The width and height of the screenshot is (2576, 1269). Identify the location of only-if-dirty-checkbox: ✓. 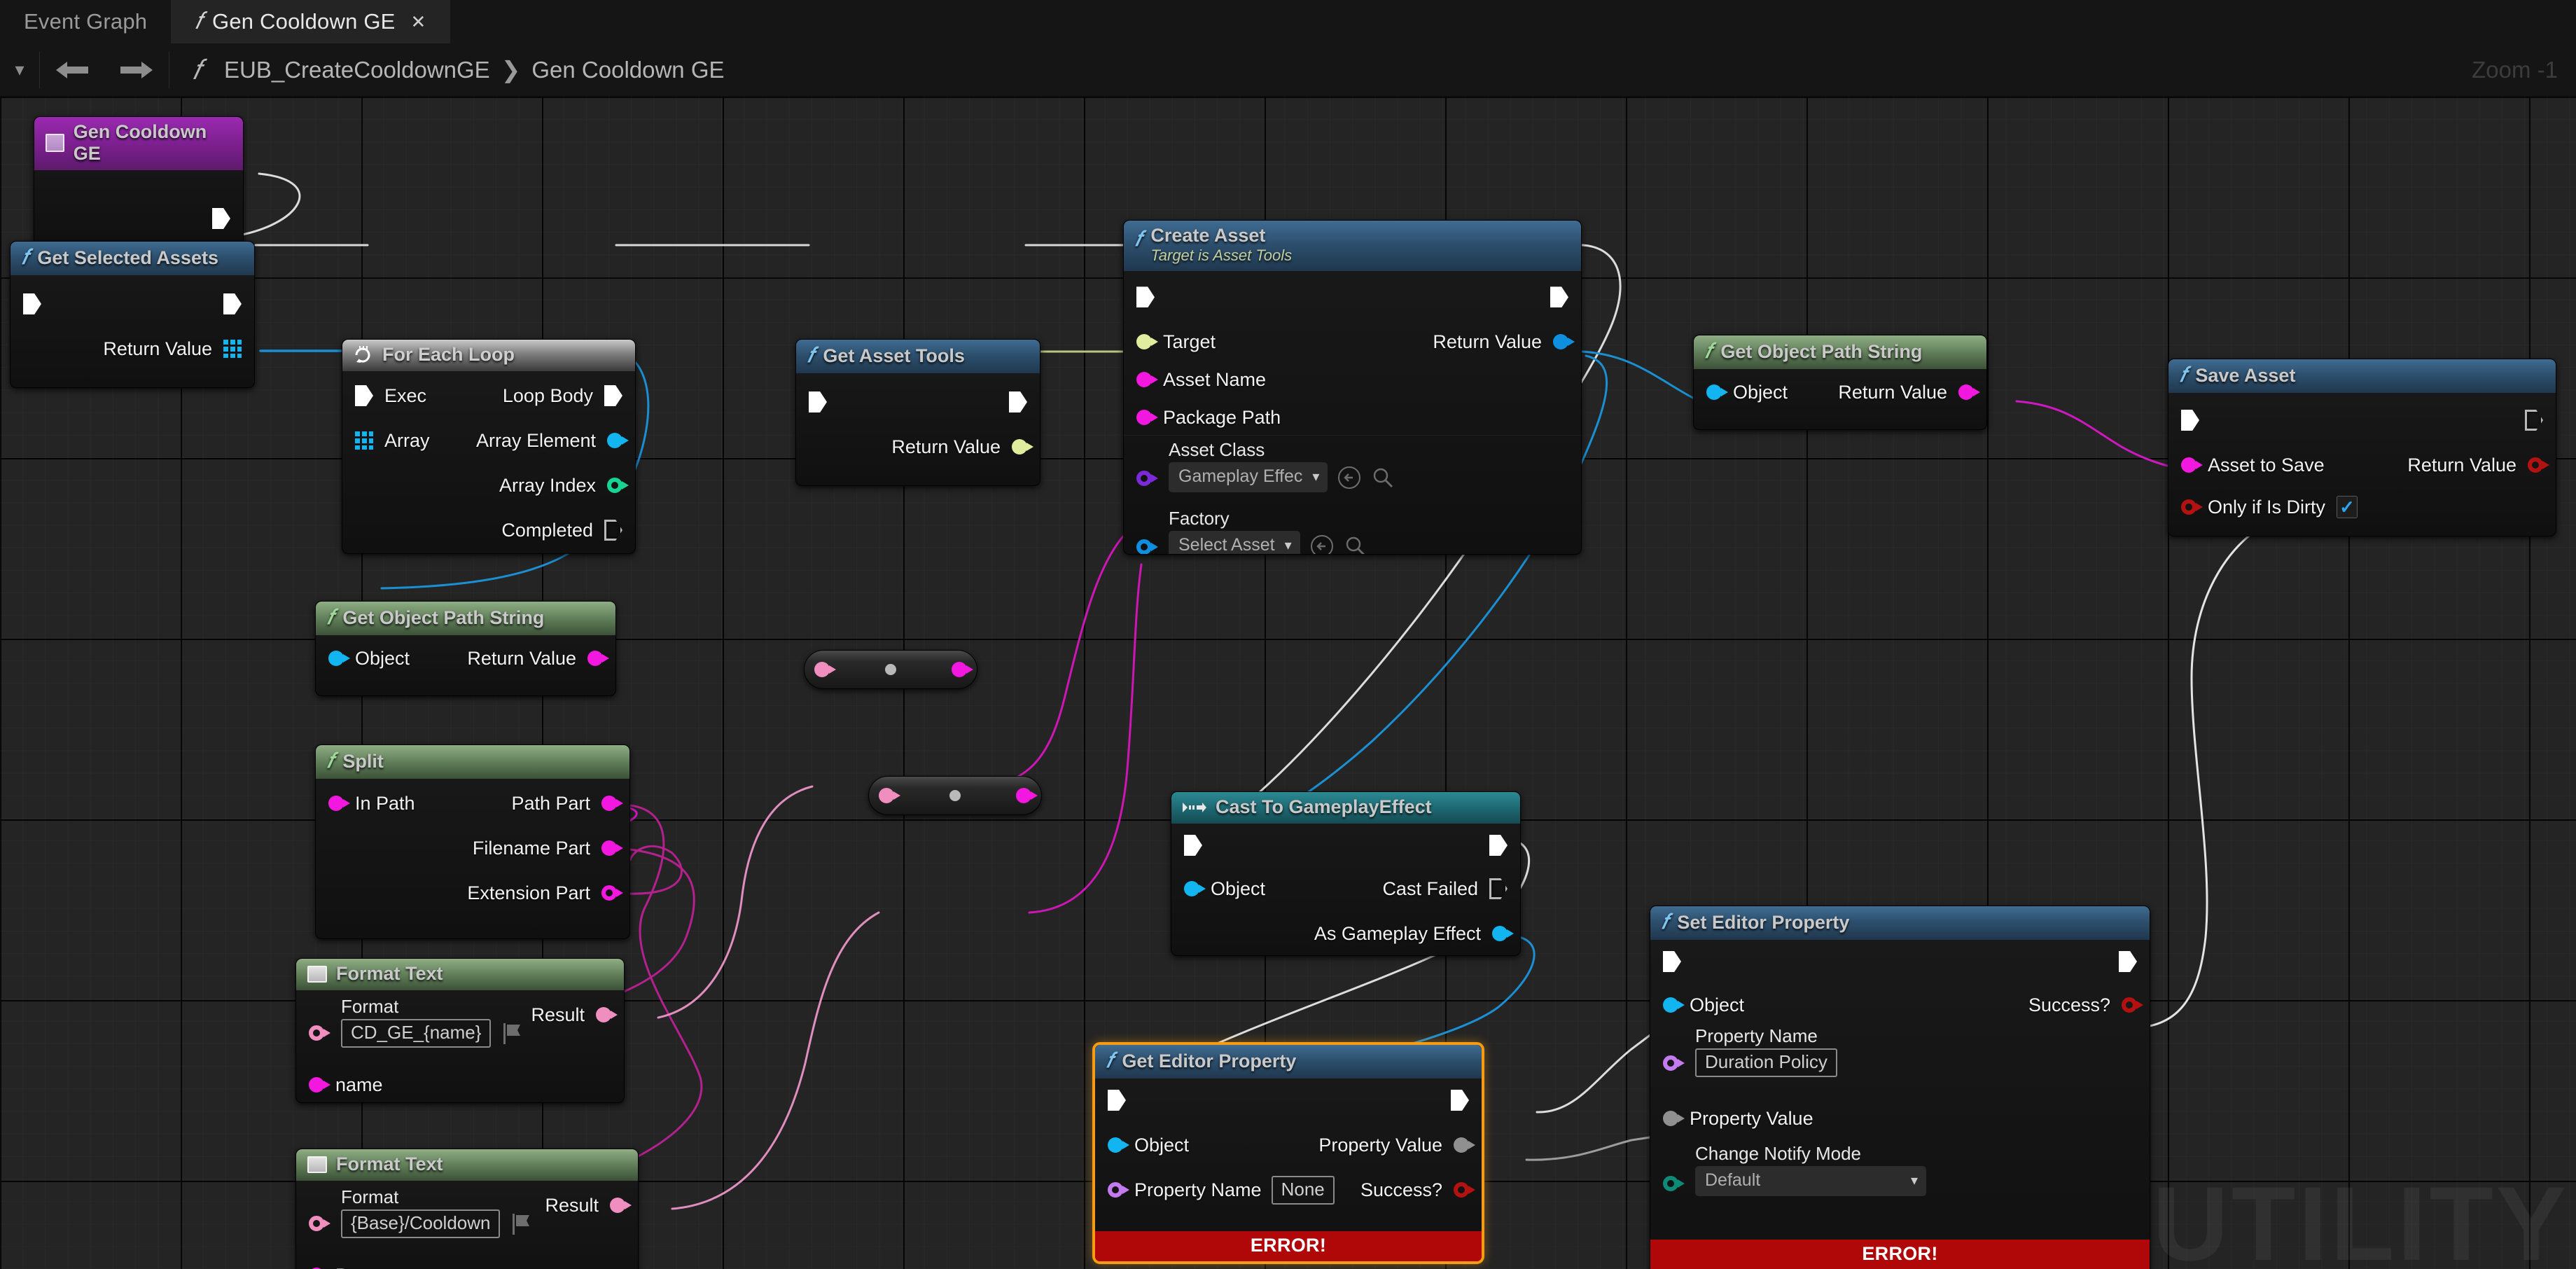
(2347, 507).